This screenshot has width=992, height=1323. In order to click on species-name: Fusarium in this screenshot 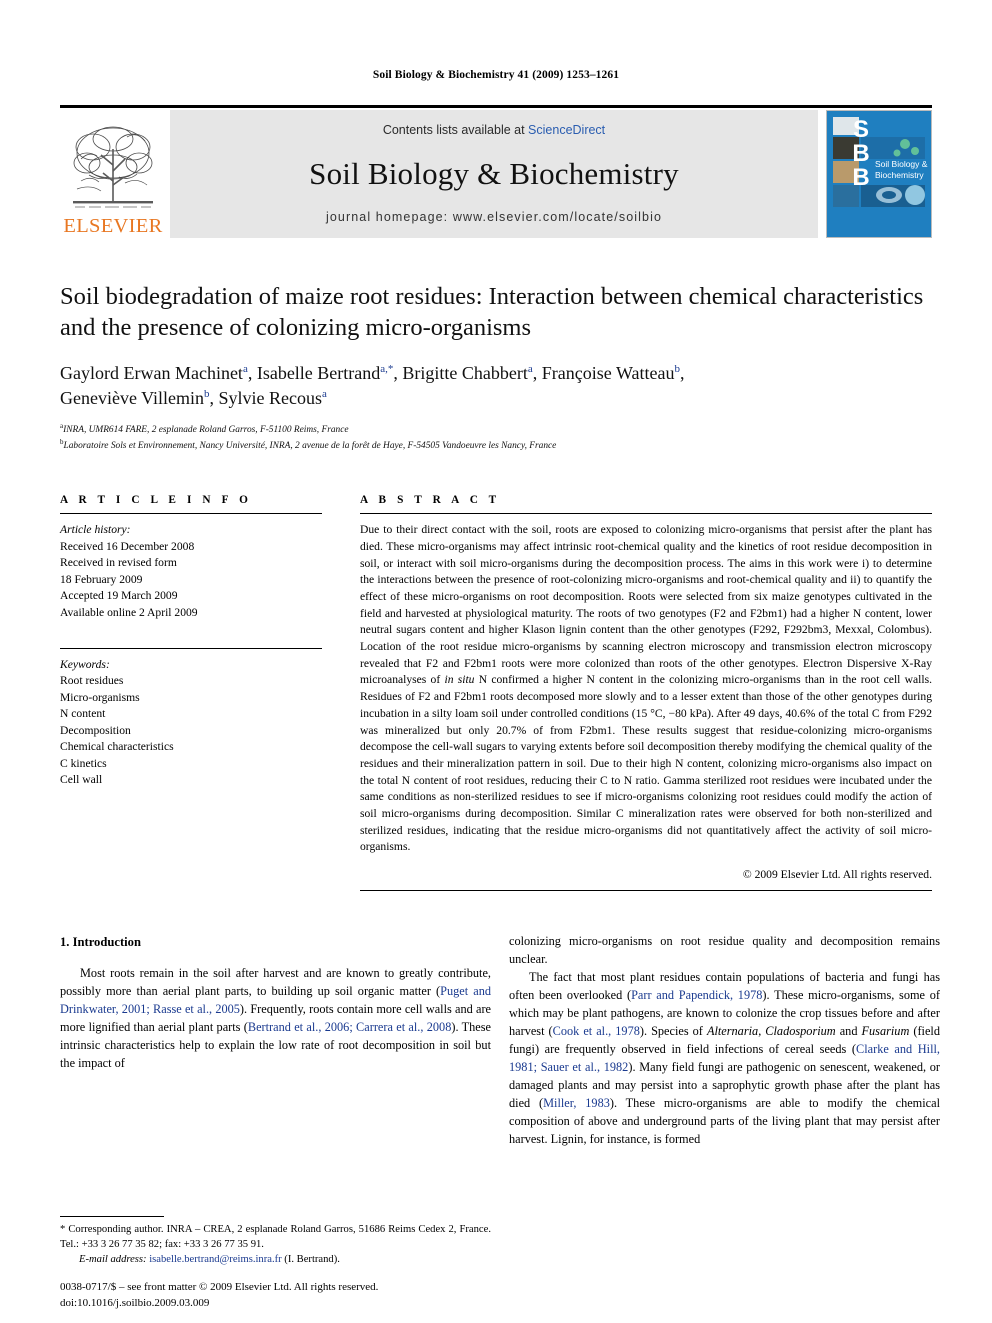, I will do `click(885, 1030)`.